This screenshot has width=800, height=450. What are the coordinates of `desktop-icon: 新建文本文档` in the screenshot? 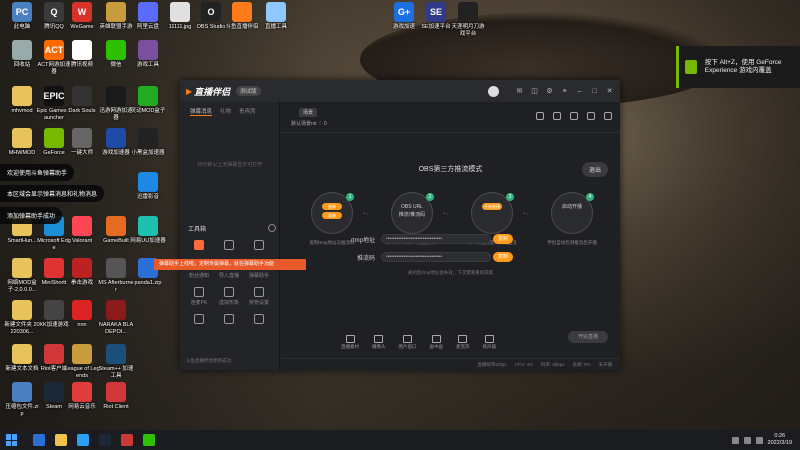 It's located at (22, 358).